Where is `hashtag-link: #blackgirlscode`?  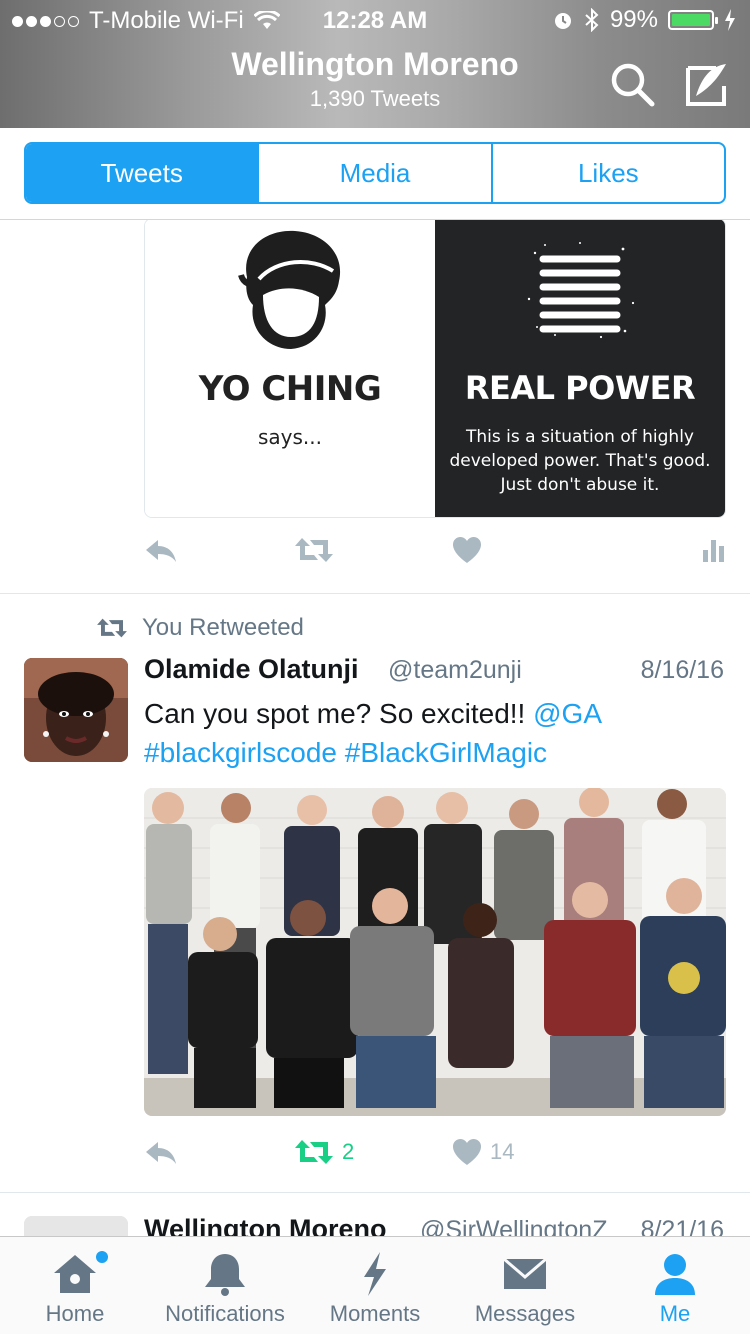 hashtag-link: #blackgirlscode is located at coordinates (240, 752).